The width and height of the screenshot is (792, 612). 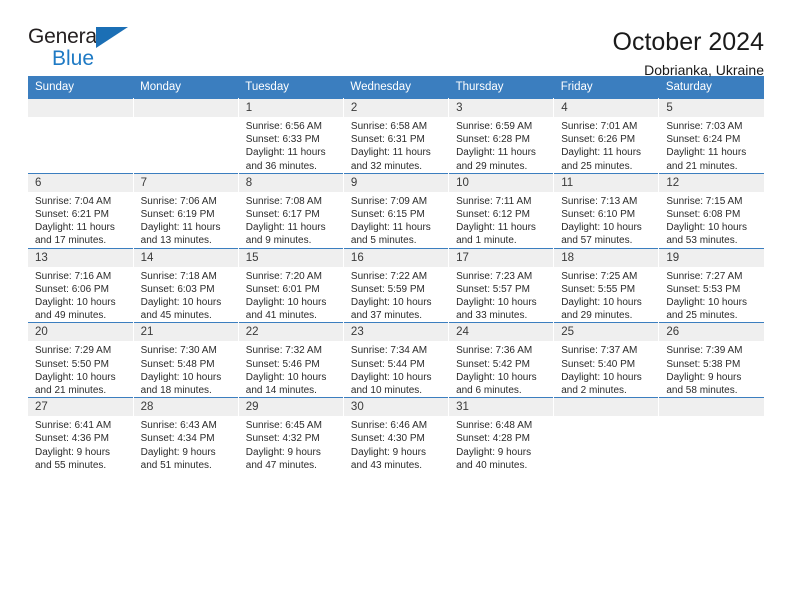 I want to click on daylight-text: Daylight: 11 hours and 5 minutes., so click(x=390, y=234).